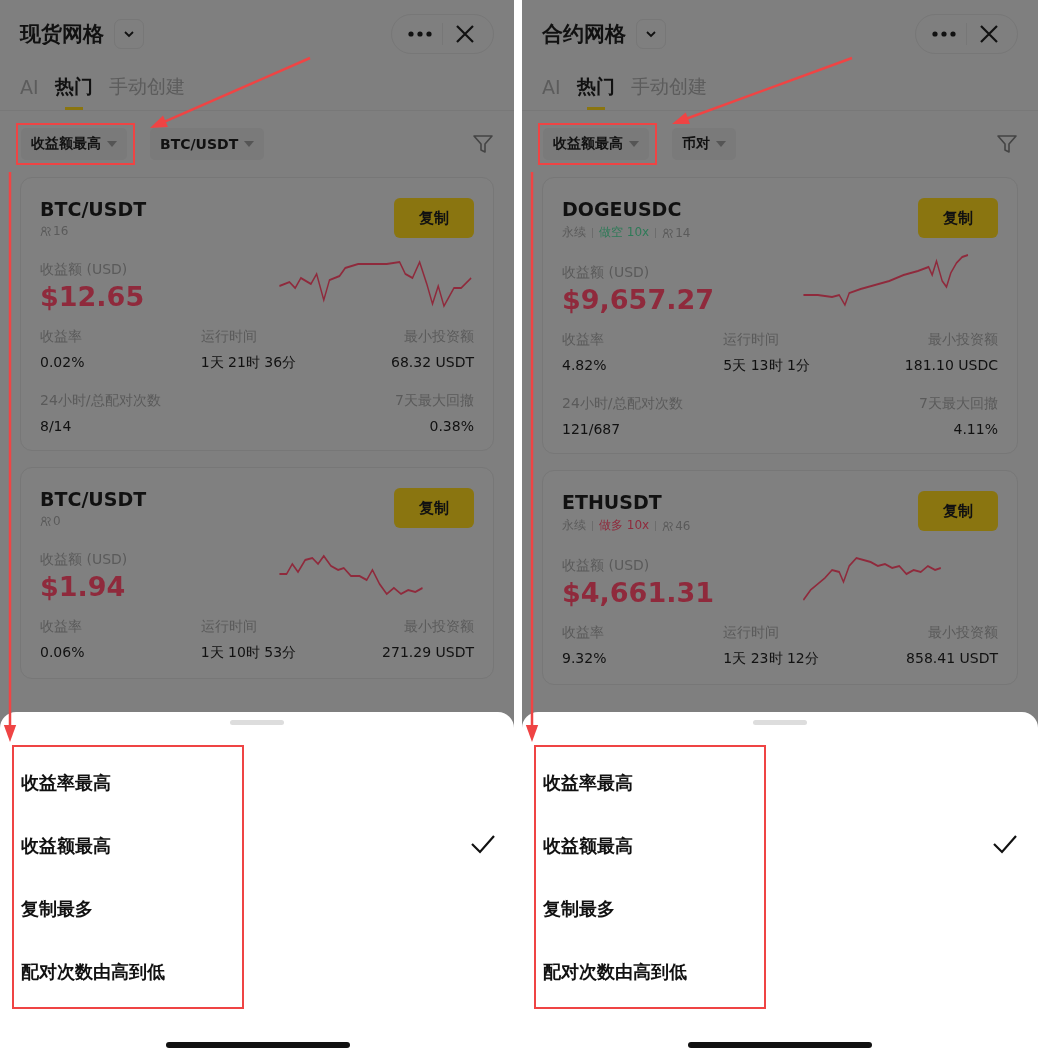 This screenshot has height=1060, width=1038. What do you see at coordinates (622, 209) in the screenshot?
I see `pair-name: DOGEUSDC` at bounding box center [622, 209].